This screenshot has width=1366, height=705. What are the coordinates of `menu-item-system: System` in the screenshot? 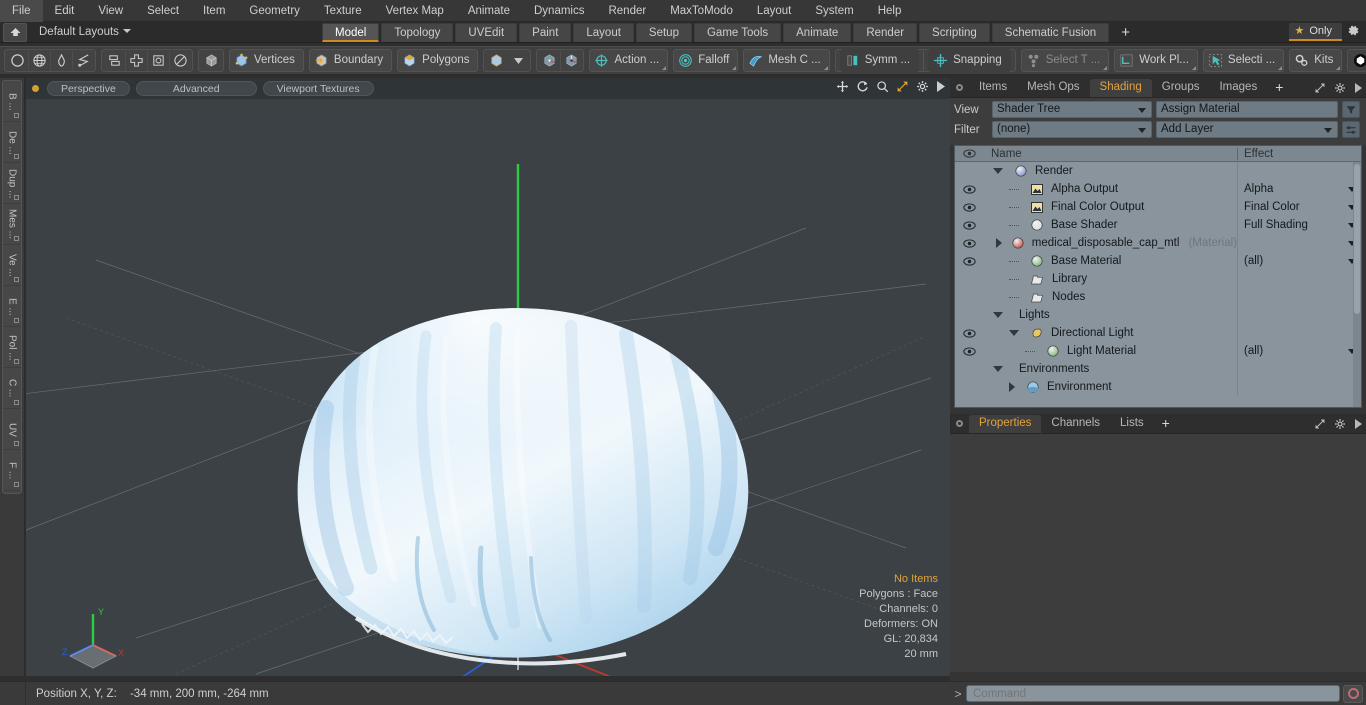 It's located at (834, 11).